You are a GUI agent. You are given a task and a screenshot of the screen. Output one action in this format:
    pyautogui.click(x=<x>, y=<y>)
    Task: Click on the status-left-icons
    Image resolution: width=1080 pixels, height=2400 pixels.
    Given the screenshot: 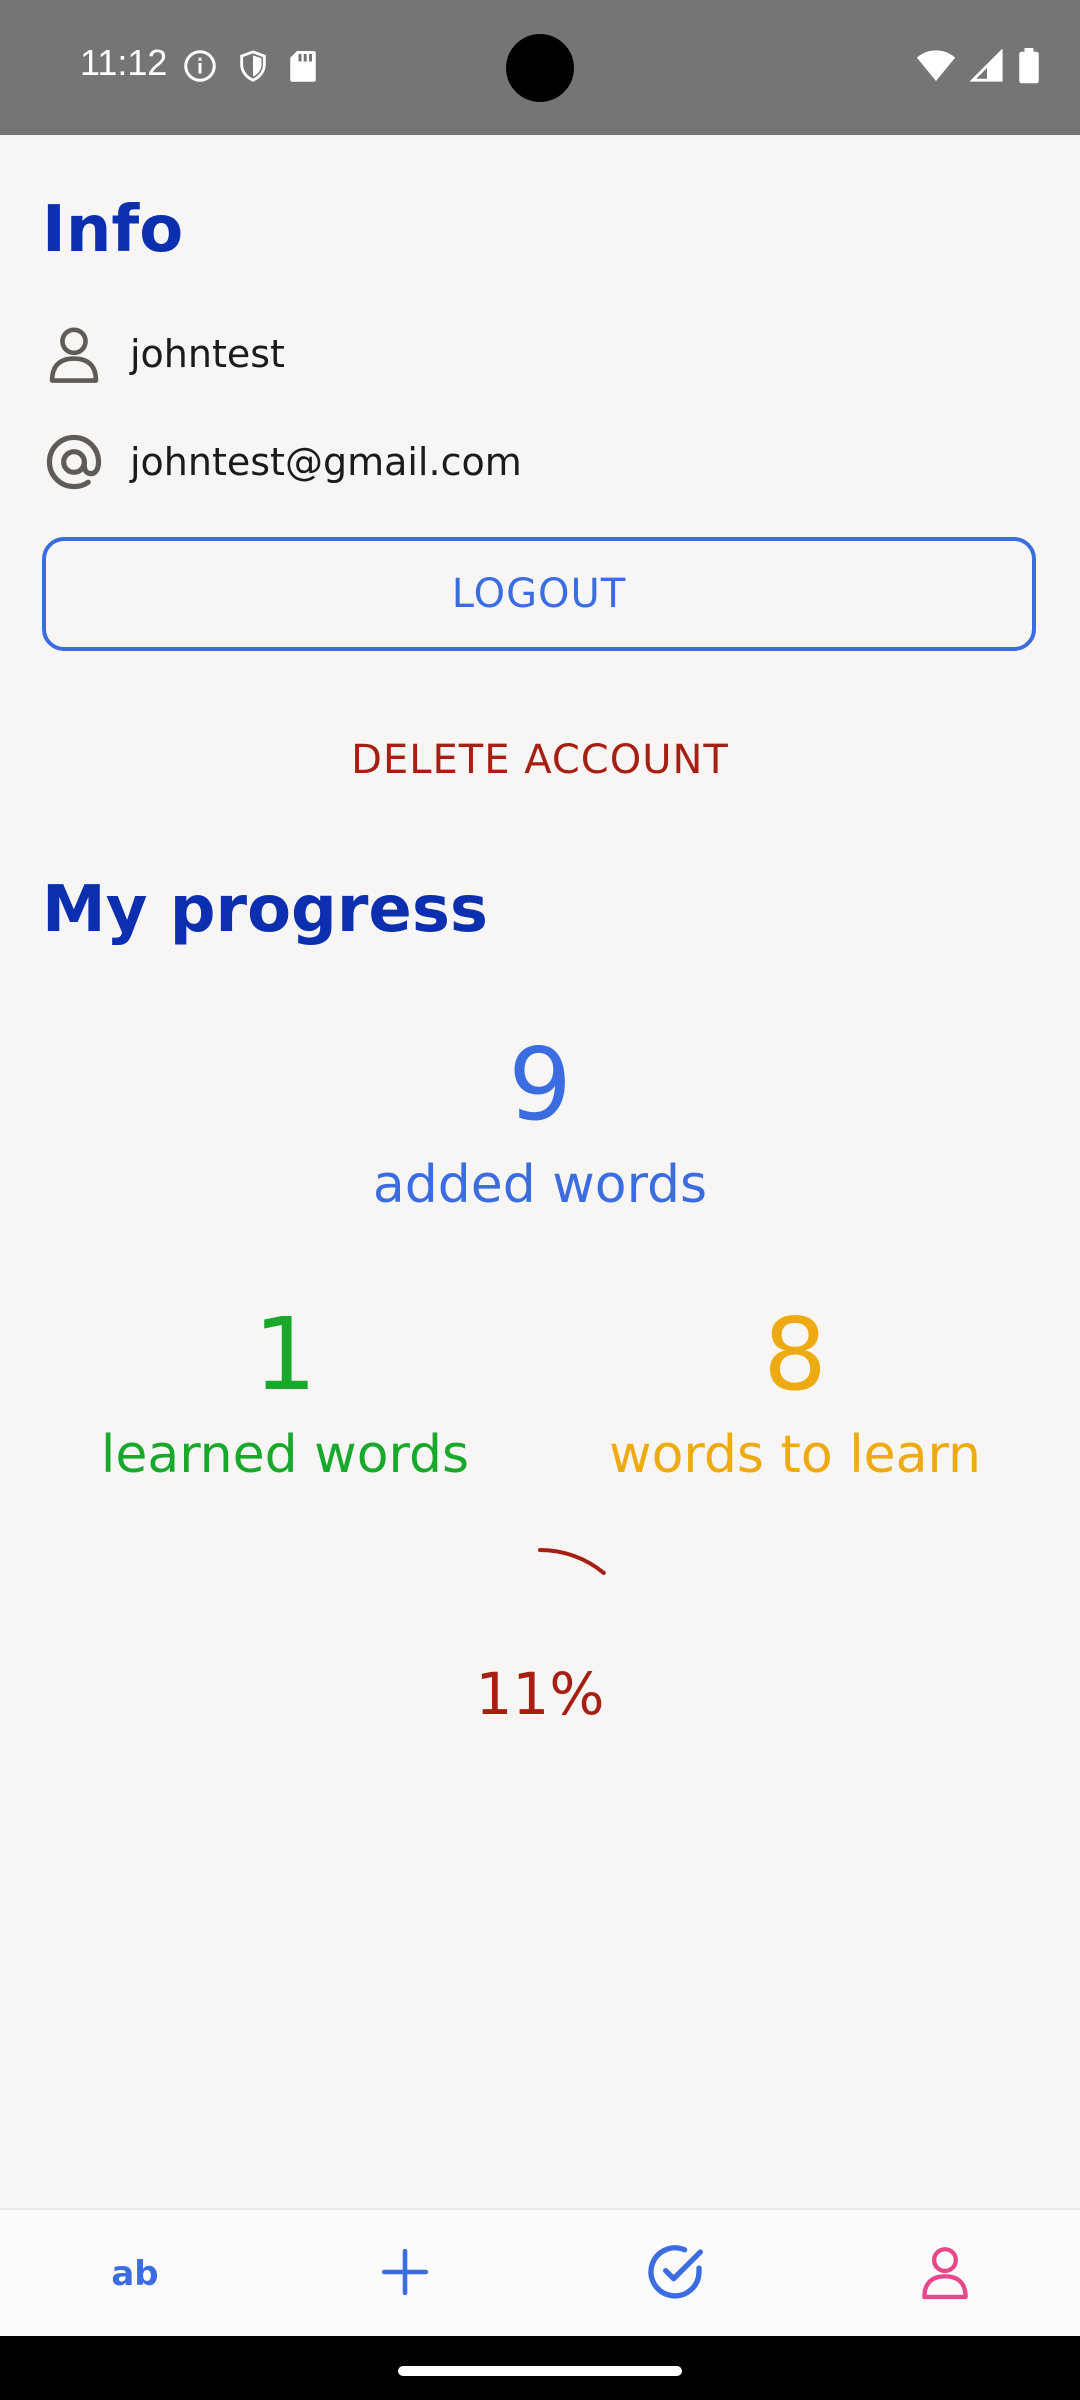 What is the action you would take?
    pyautogui.click(x=250, y=68)
    